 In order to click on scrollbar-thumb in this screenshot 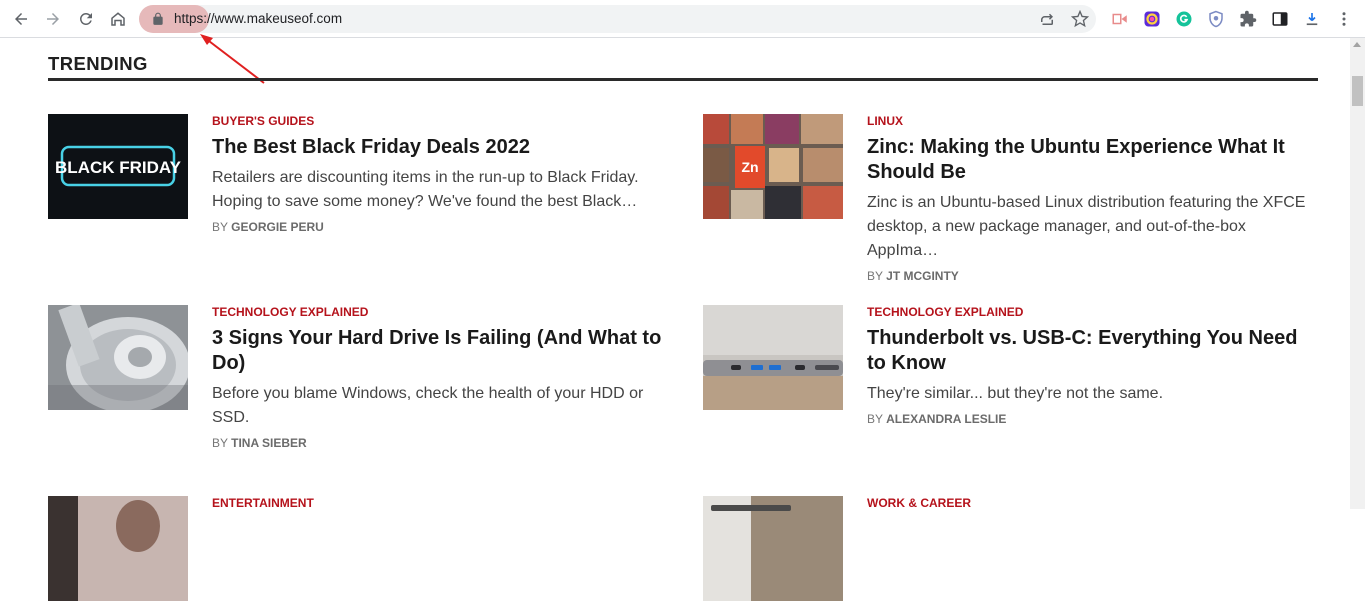, I will do `click(1357, 91)`.